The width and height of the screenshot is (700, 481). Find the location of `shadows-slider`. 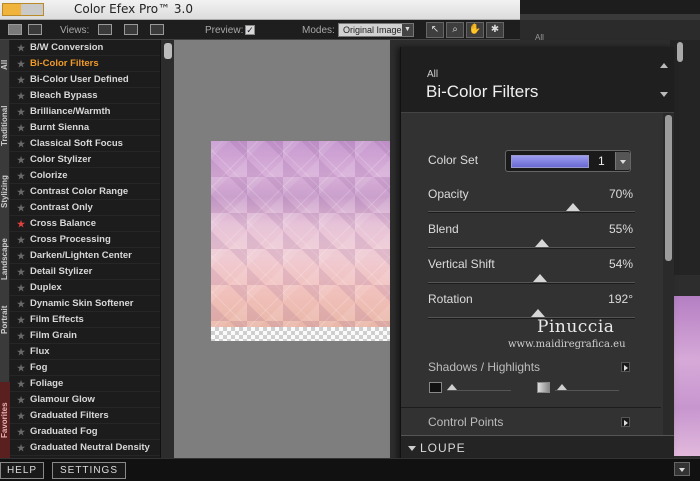

shadows-slider is located at coordinates (479, 387).